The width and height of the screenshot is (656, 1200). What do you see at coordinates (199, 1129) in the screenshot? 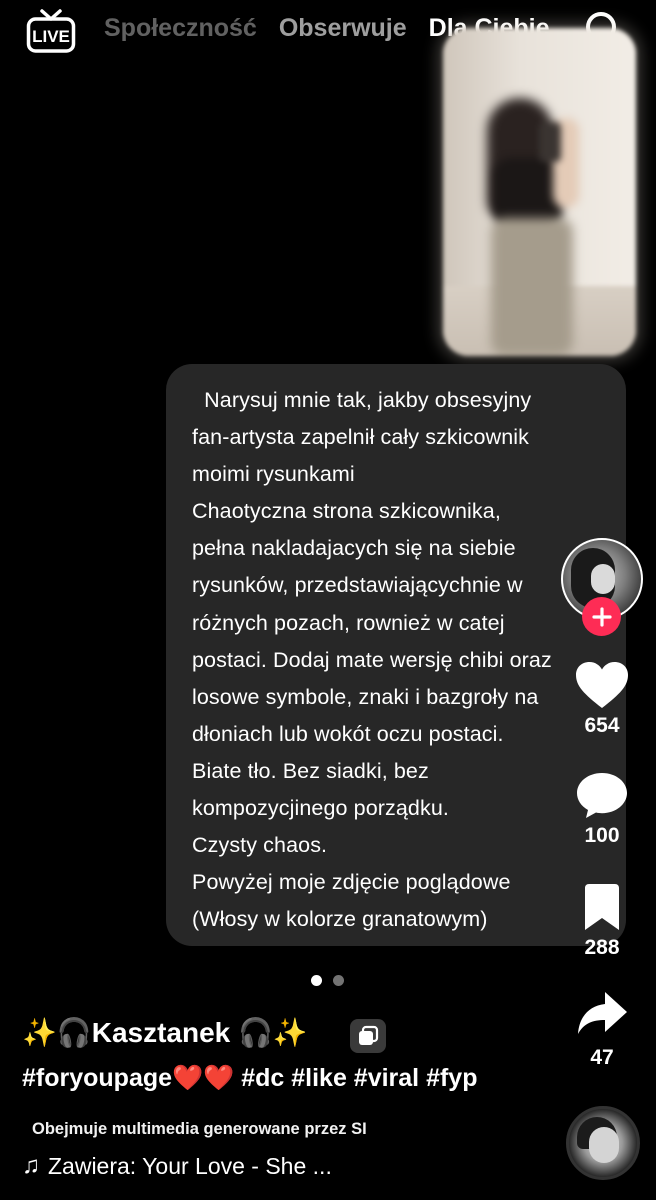
I see `ai-content-label: Obejmuje multimedia generowane przez SI` at bounding box center [199, 1129].